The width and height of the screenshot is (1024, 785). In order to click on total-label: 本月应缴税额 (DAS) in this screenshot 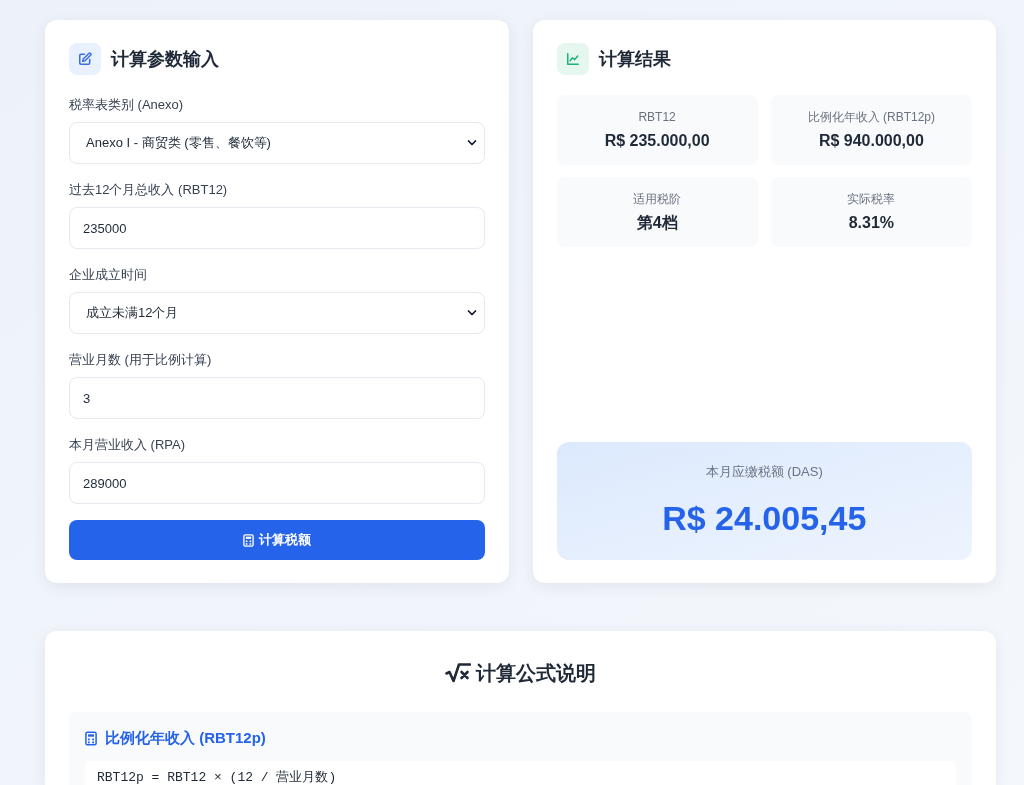, I will do `click(764, 472)`.